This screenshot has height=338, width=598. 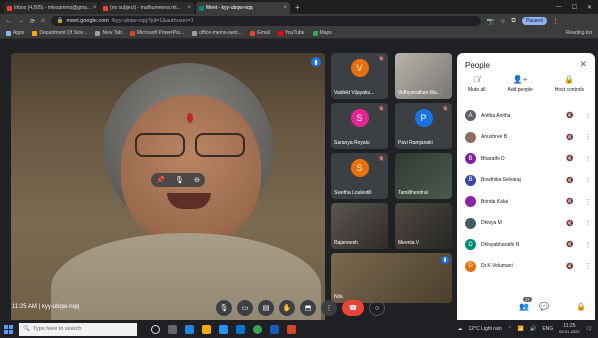 What do you see at coordinates (589, 7) in the screenshot?
I see `close-window-icon: ✕` at bounding box center [589, 7].